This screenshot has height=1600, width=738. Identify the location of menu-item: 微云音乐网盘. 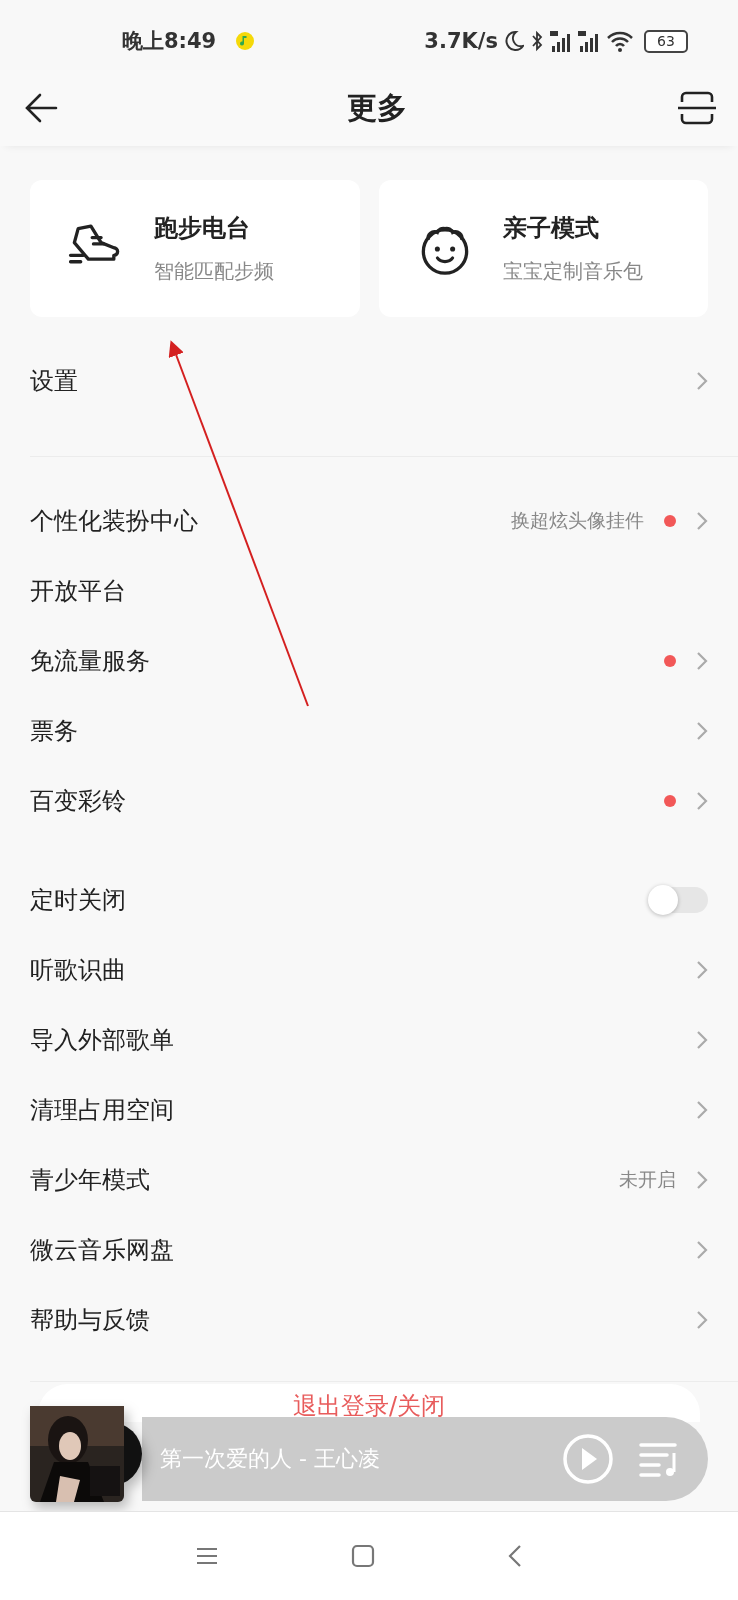
(384, 1250).